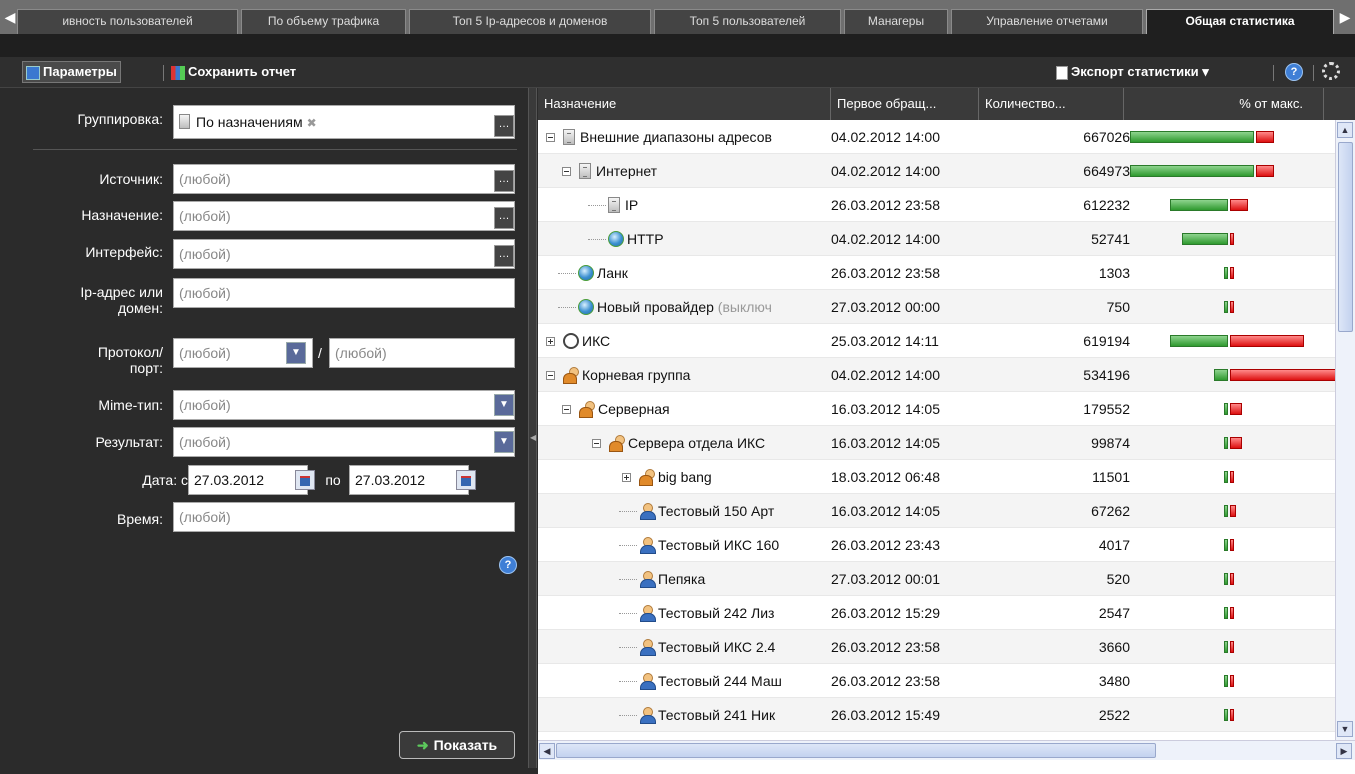  I want to click on grid-footer, so click(946, 767).